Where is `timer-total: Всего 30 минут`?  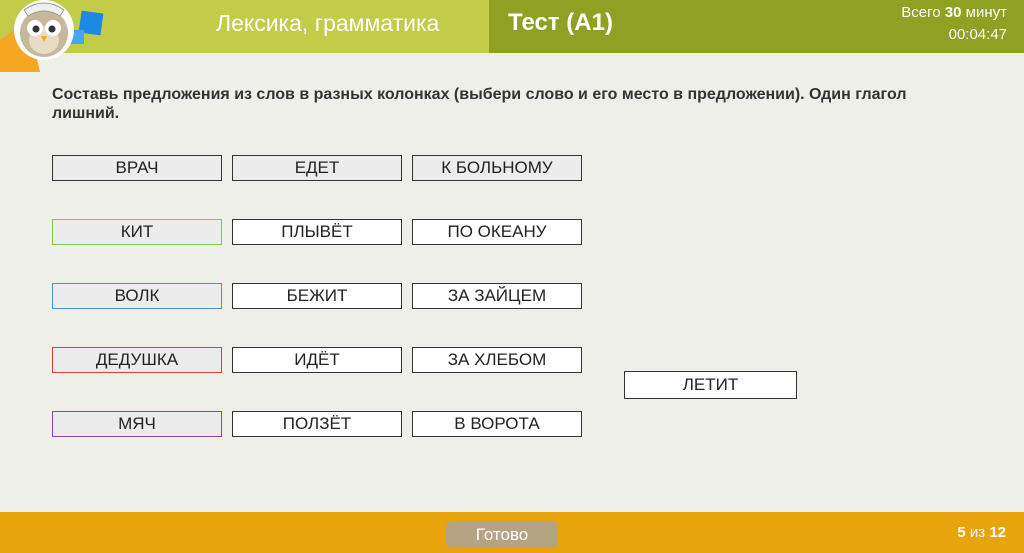
timer-total: Всего 30 минут is located at coordinates (954, 12).